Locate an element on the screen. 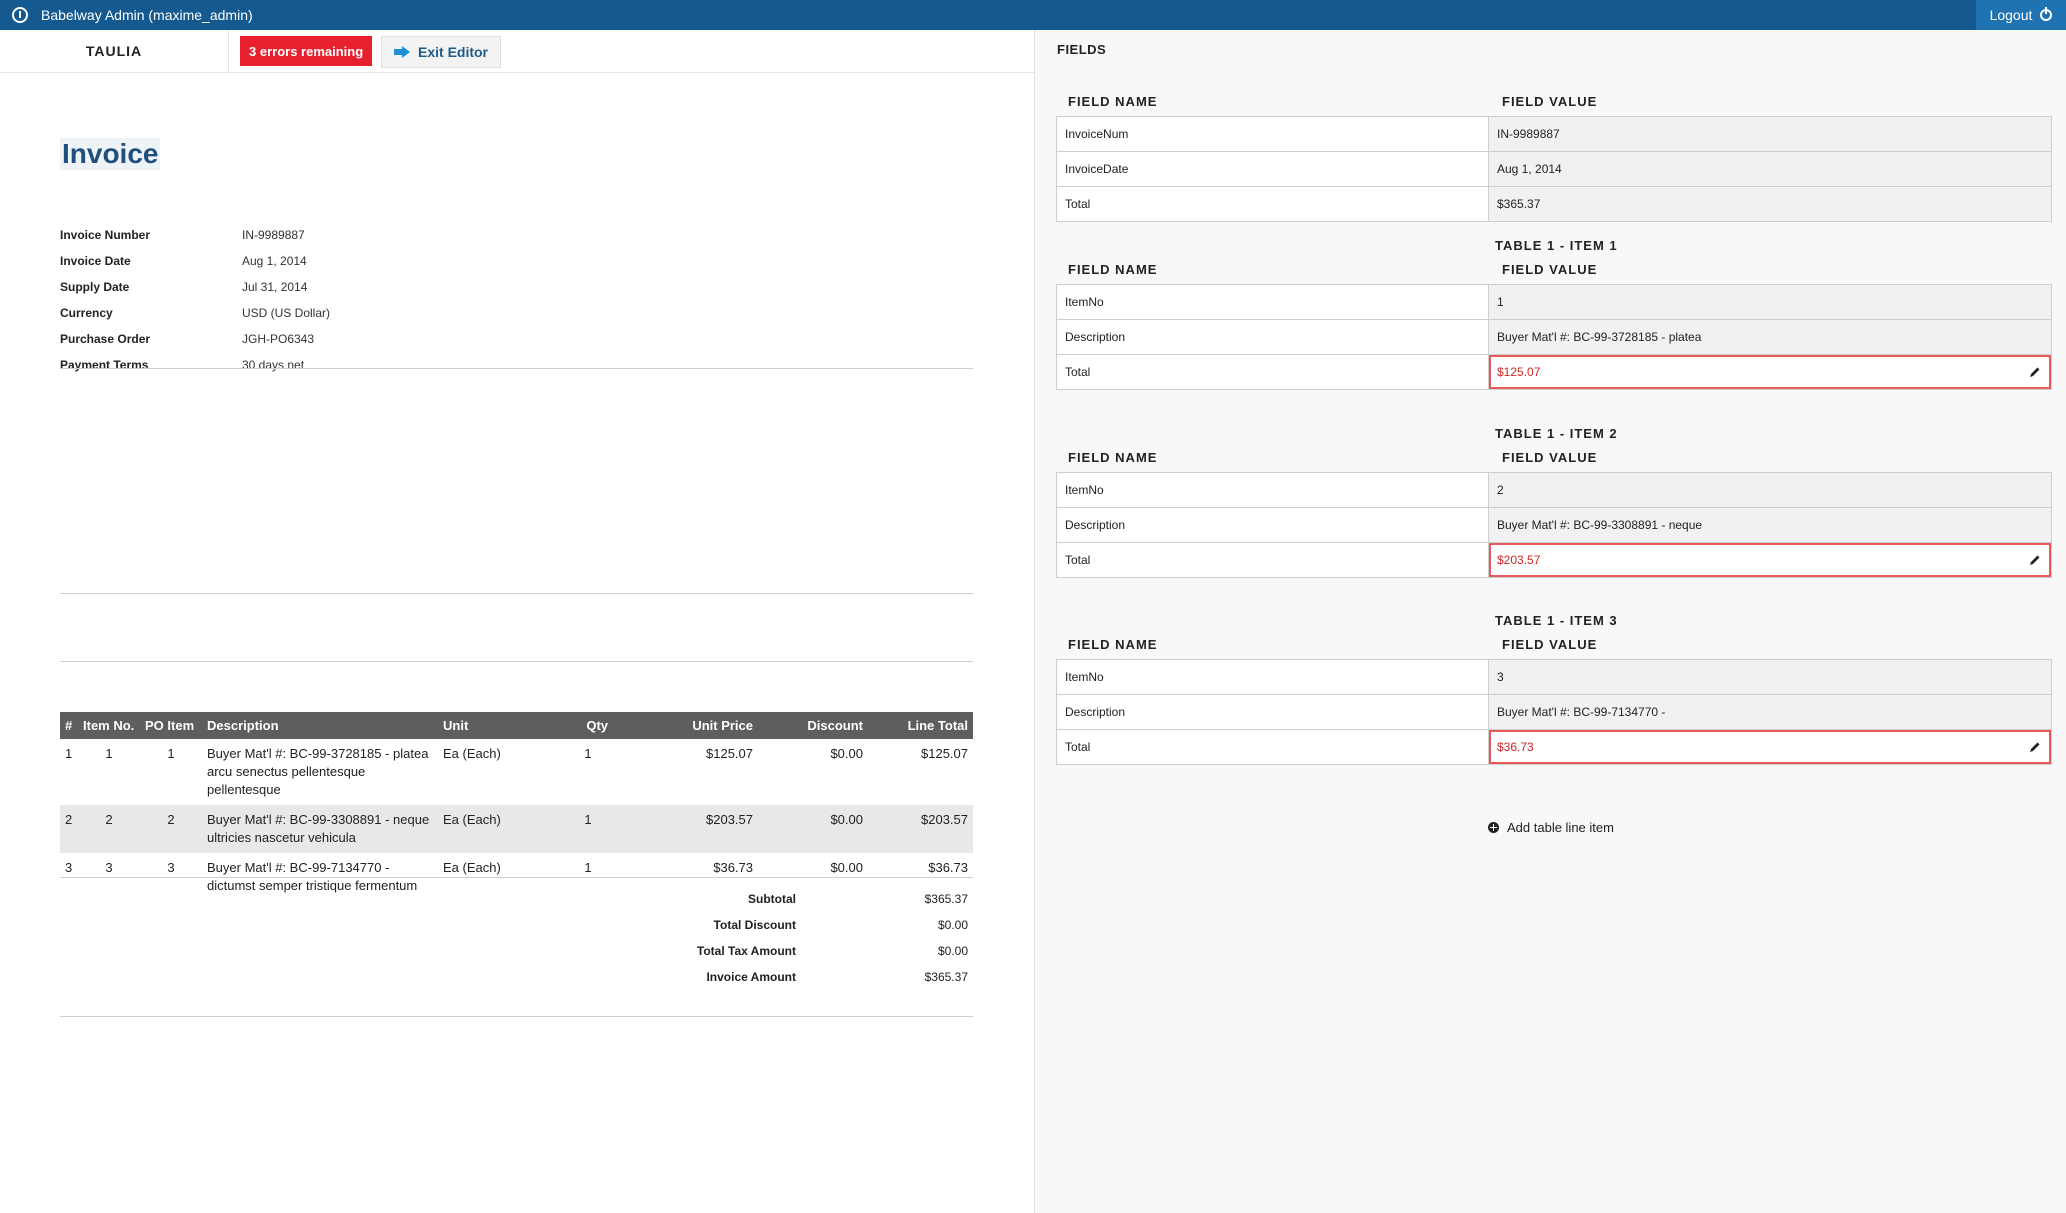 The height and width of the screenshot is (1213, 2066). meta-value: 30 days net is located at coordinates (273, 365).